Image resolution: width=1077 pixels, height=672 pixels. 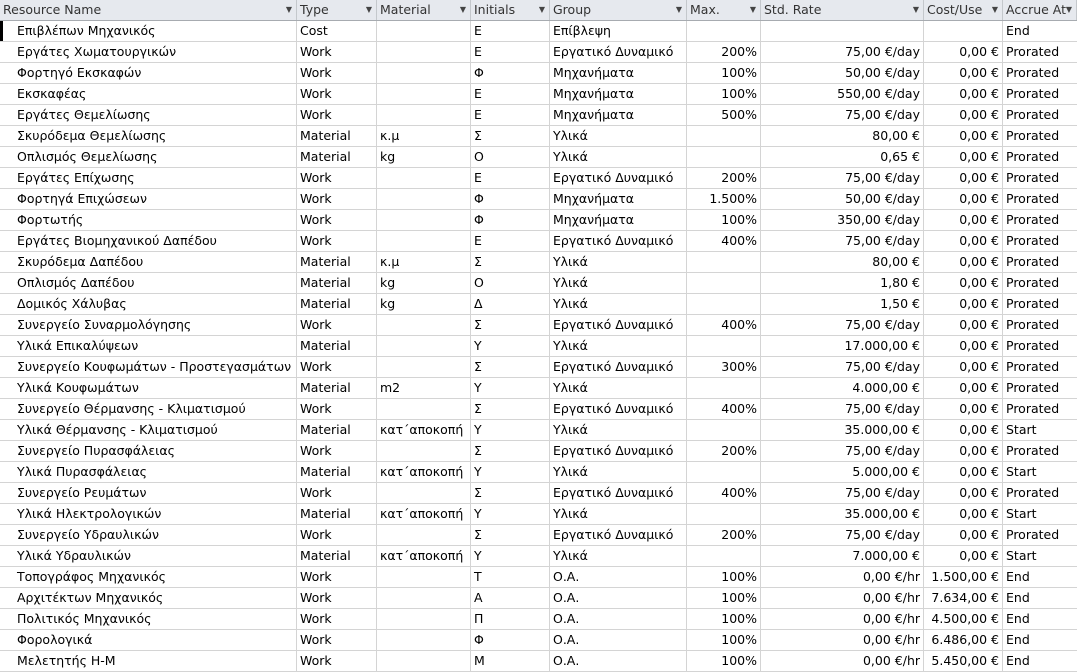 What do you see at coordinates (995, 10) in the screenshot?
I see `filter-dropdown-icon: ▼` at bounding box center [995, 10].